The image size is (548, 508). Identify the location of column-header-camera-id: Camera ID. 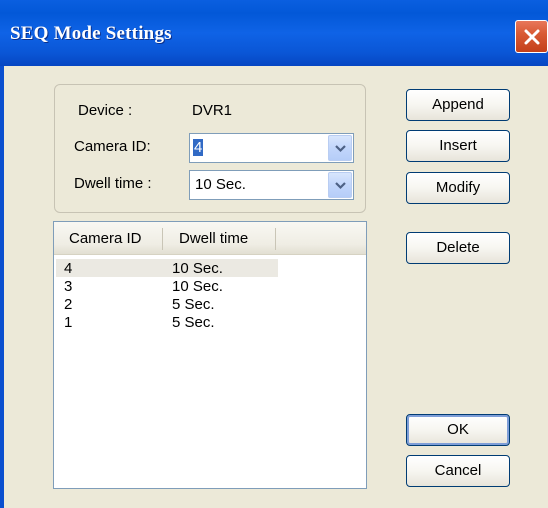
(108, 238).